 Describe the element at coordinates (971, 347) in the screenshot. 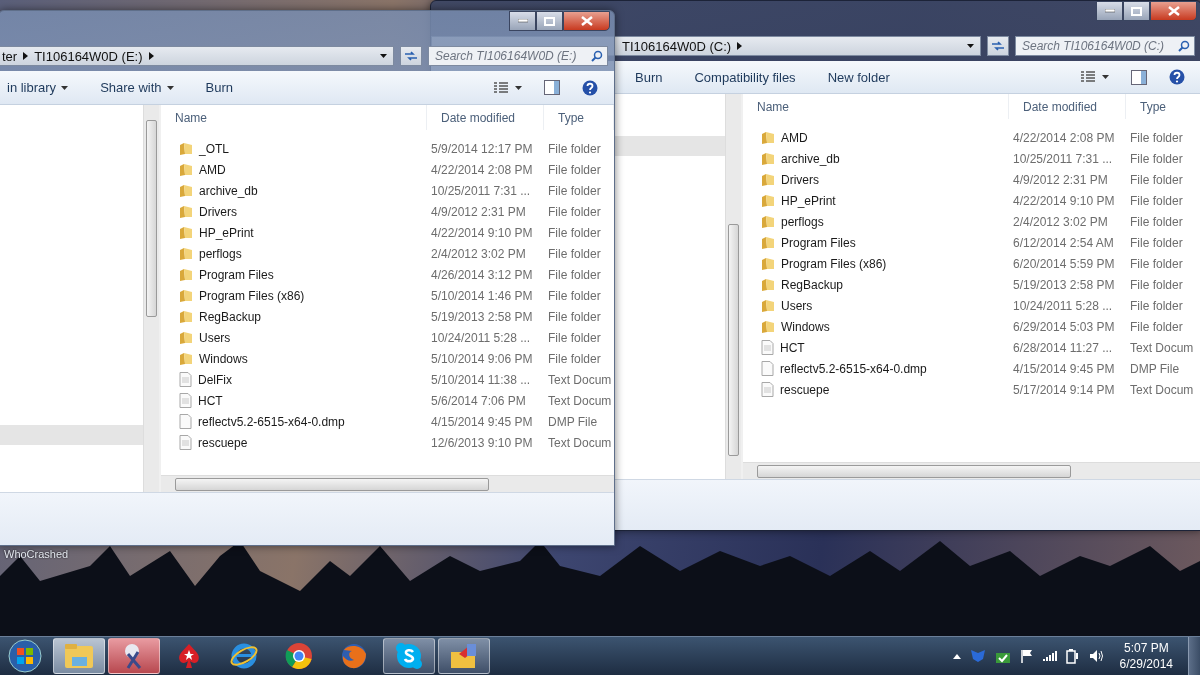

I see `file-row: HCT 6/28/2014 11:27 ... Text Docum` at that location.